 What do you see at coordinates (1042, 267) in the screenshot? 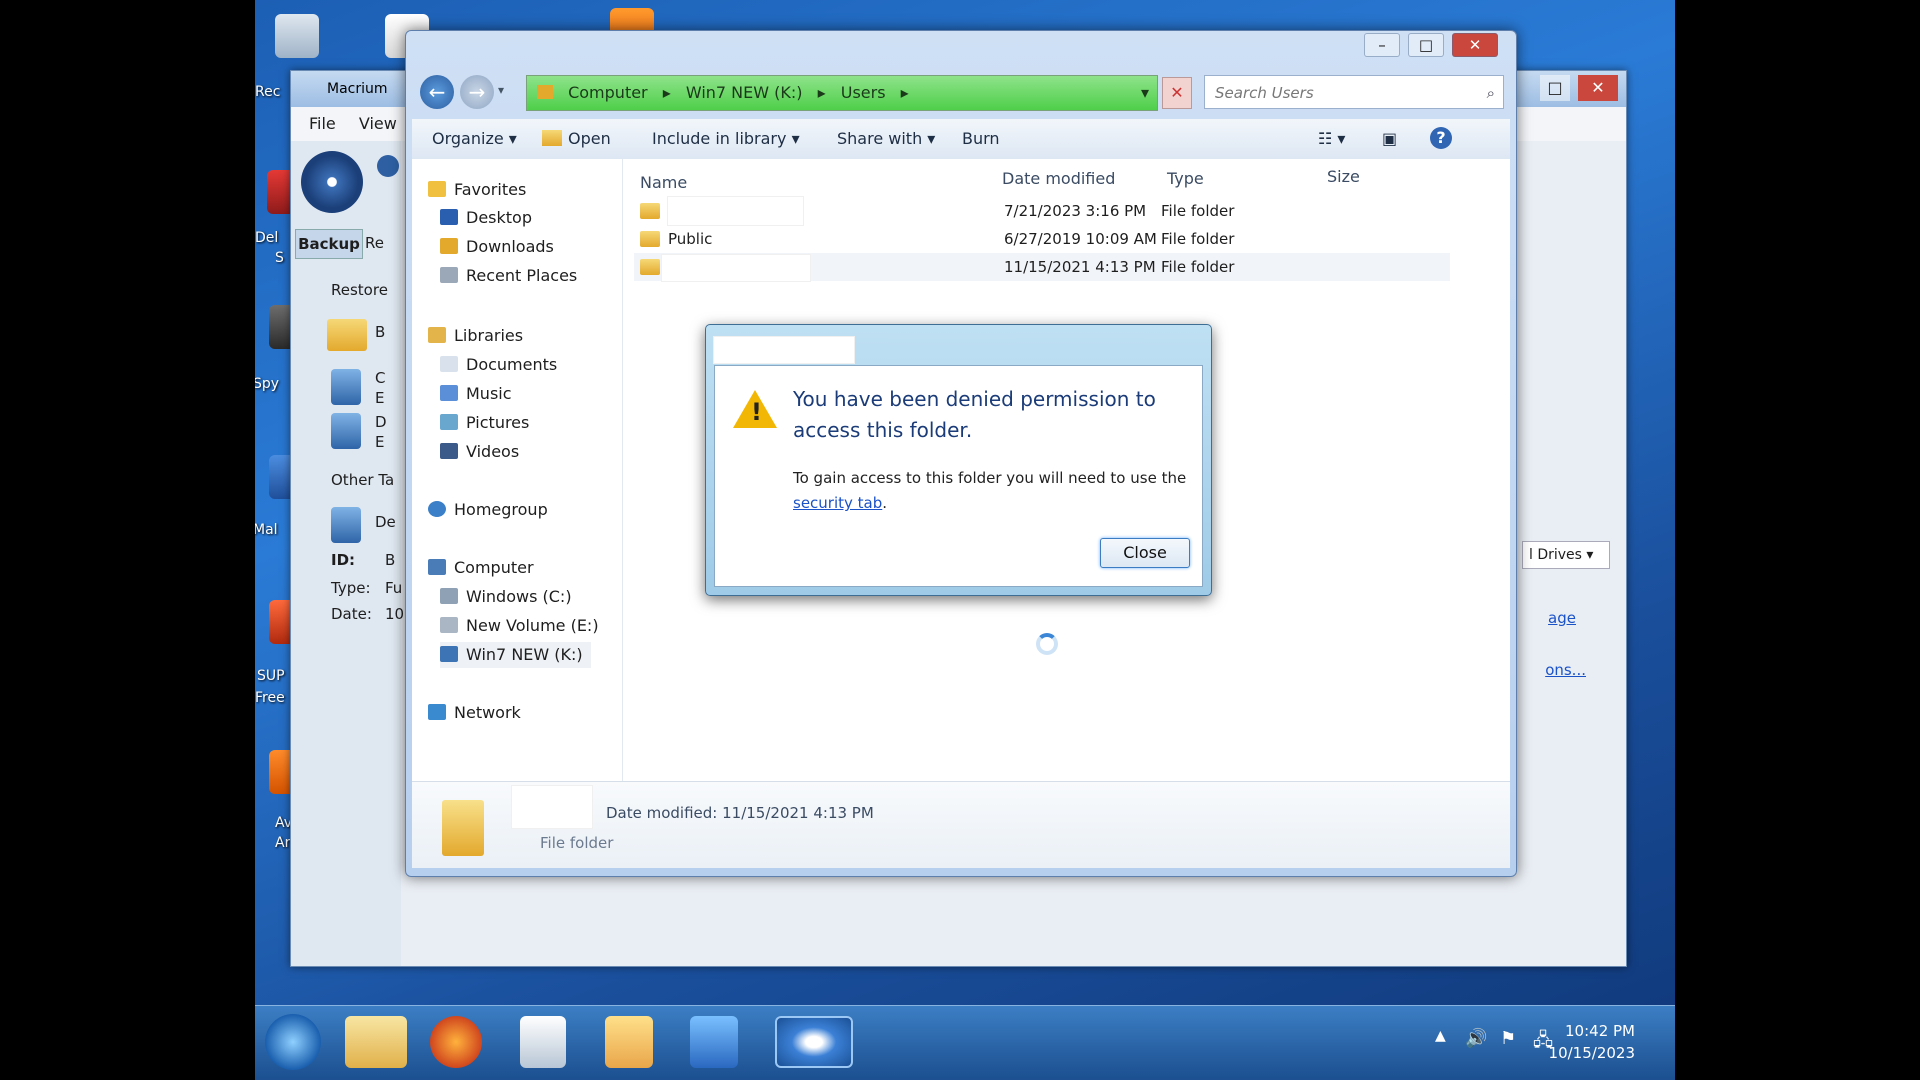
I see `file-row: 11/15/2021 4:13 PM File folder` at bounding box center [1042, 267].